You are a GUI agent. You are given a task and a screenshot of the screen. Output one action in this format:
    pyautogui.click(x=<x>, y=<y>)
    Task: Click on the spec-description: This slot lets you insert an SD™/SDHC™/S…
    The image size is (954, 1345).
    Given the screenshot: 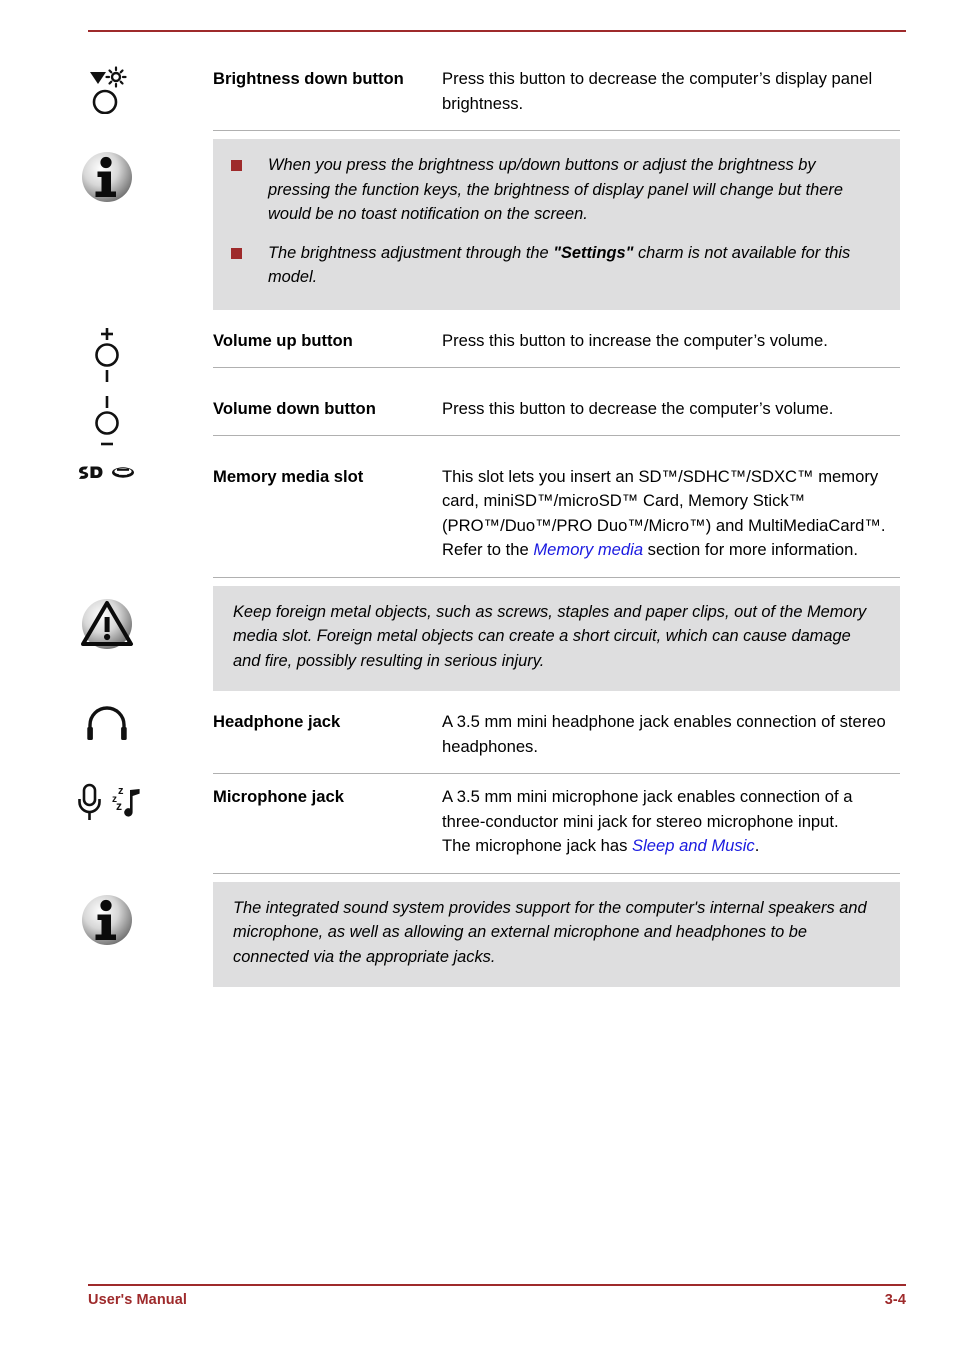 What is the action you would take?
    pyautogui.click(x=671, y=514)
    